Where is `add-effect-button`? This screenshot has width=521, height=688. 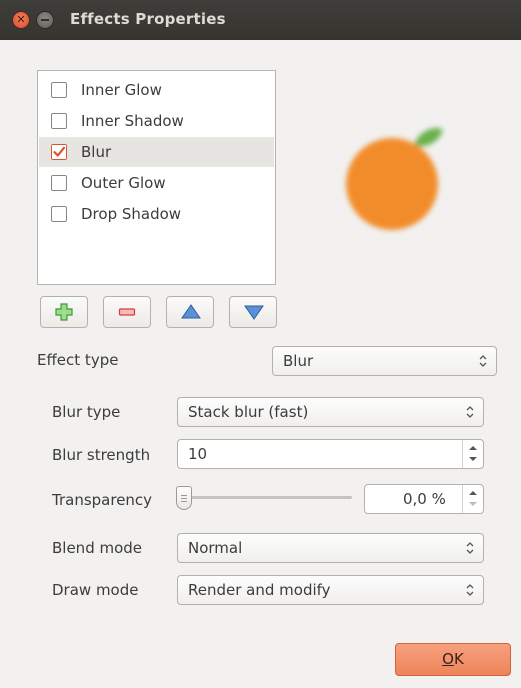
add-effect-button is located at coordinates (64, 312).